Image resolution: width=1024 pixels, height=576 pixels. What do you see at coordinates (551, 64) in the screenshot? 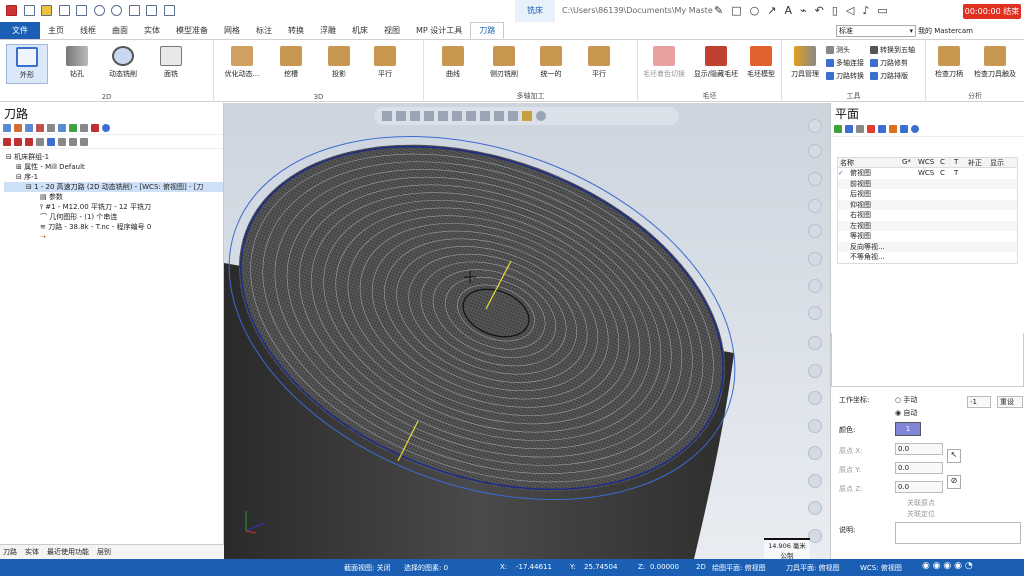
I see `unified-button: 统一的` at bounding box center [551, 64].